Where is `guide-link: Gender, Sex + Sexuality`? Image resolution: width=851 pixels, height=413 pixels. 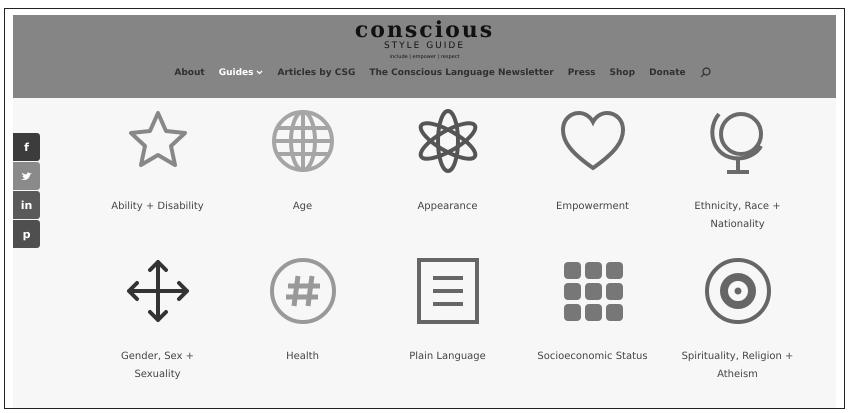
guide-link: Gender, Sex + Sexuality is located at coordinates (158, 366).